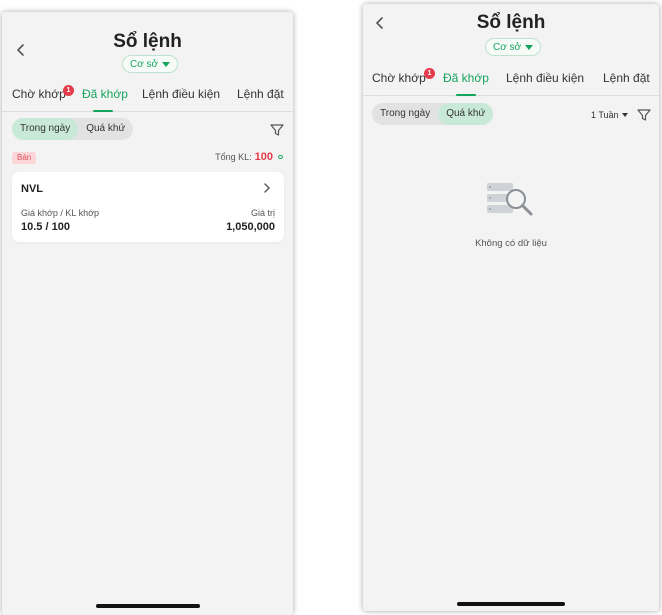 The height and width of the screenshot is (615, 662). What do you see at coordinates (267, 188) in the screenshot?
I see `chevron-right-icon` at bounding box center [267, 188].